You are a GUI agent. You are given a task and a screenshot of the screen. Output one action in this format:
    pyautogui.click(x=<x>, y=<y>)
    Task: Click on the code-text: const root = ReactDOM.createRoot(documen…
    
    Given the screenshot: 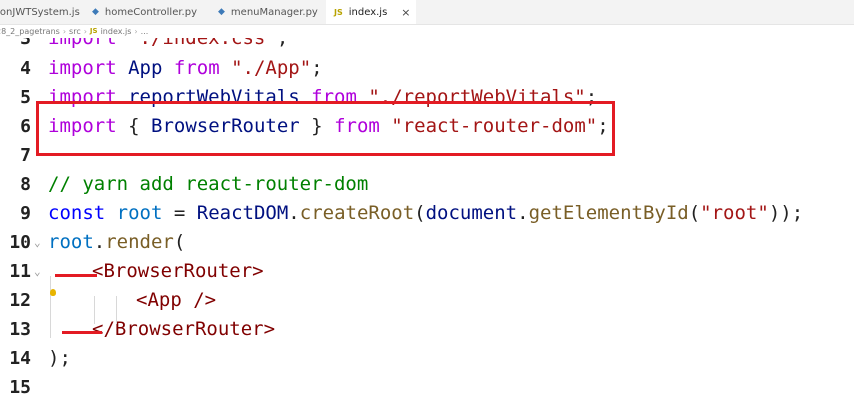 What is the action you would take?
    pyautogui.click(x=426, y=213)
    